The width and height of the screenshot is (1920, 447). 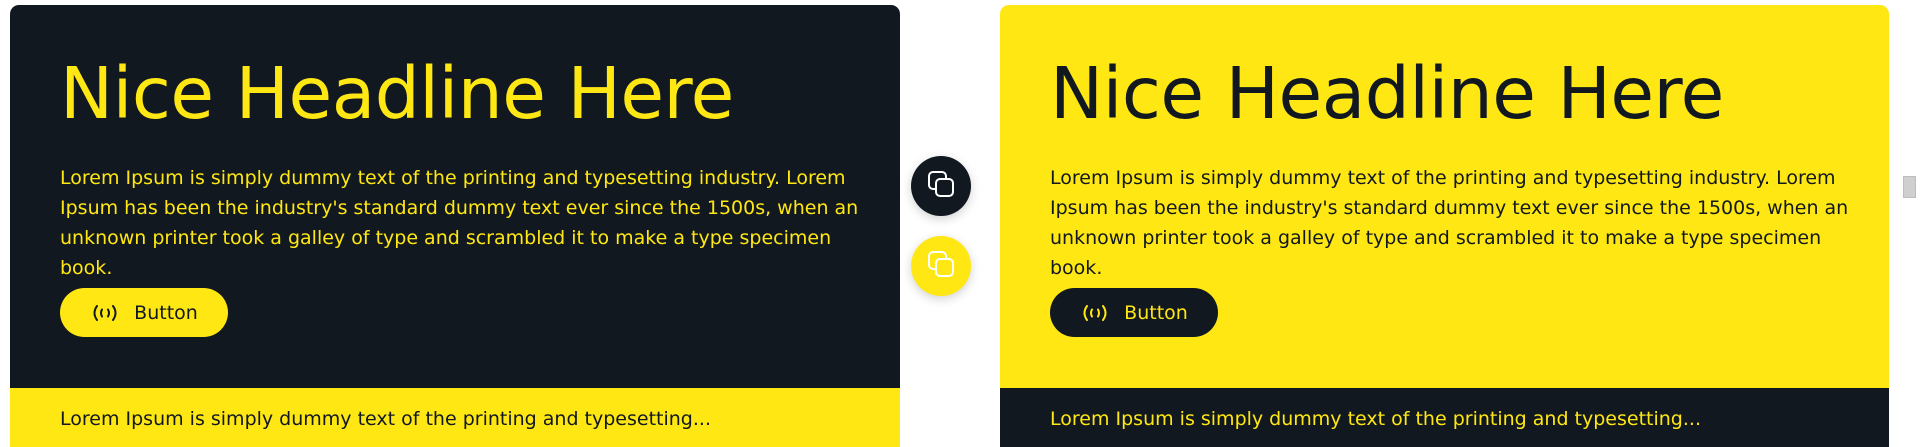 I want to click on copy-dark-button, so click(x=941, y=186).